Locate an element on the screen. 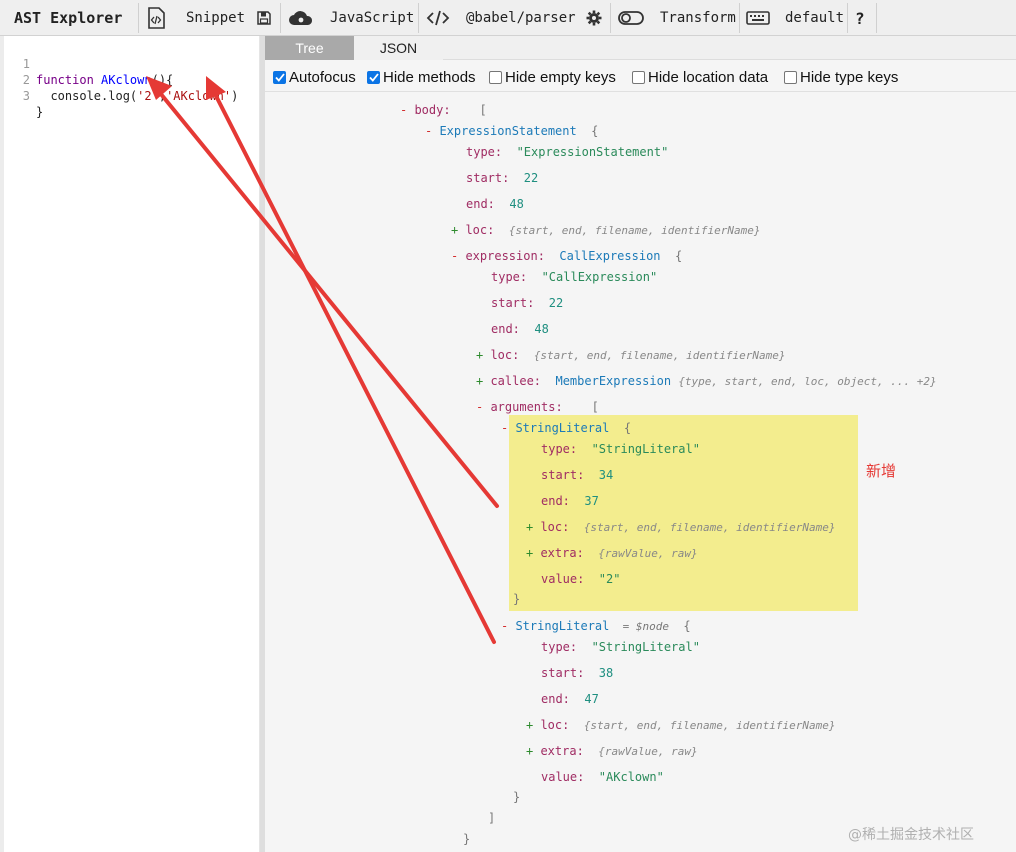 This screenshot has height=852, width=1016. save-icon is located at coordinates (264, 18).